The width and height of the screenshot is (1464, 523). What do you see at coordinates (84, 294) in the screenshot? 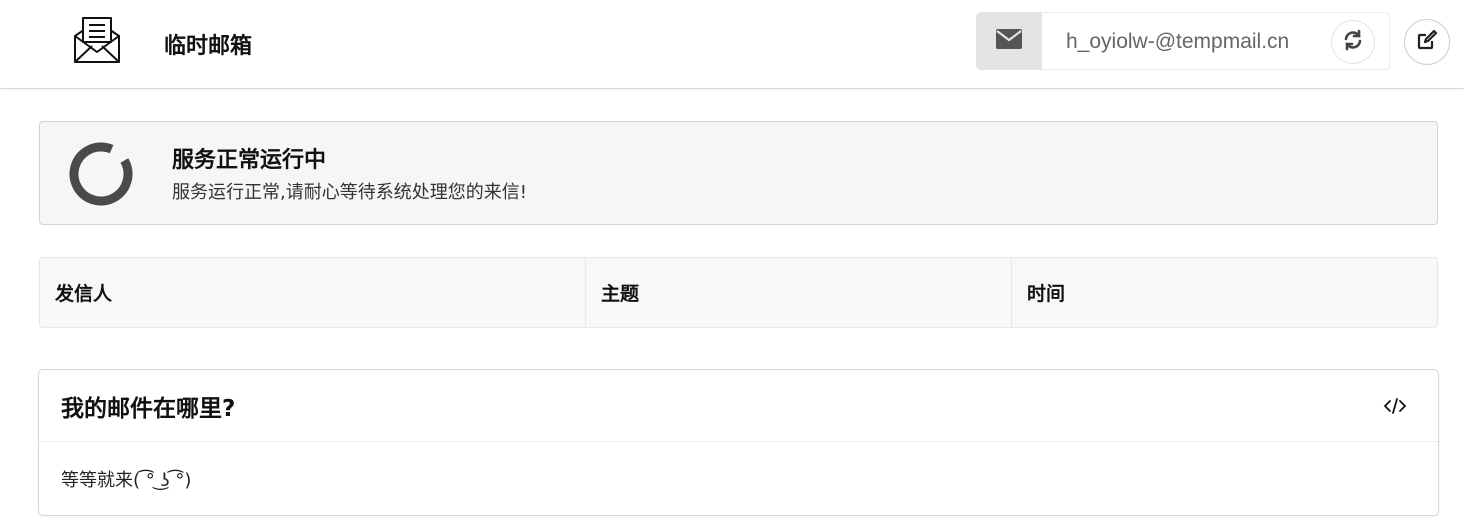
I see `column-header-sender: 发信人` at bounding box center [84, 294].